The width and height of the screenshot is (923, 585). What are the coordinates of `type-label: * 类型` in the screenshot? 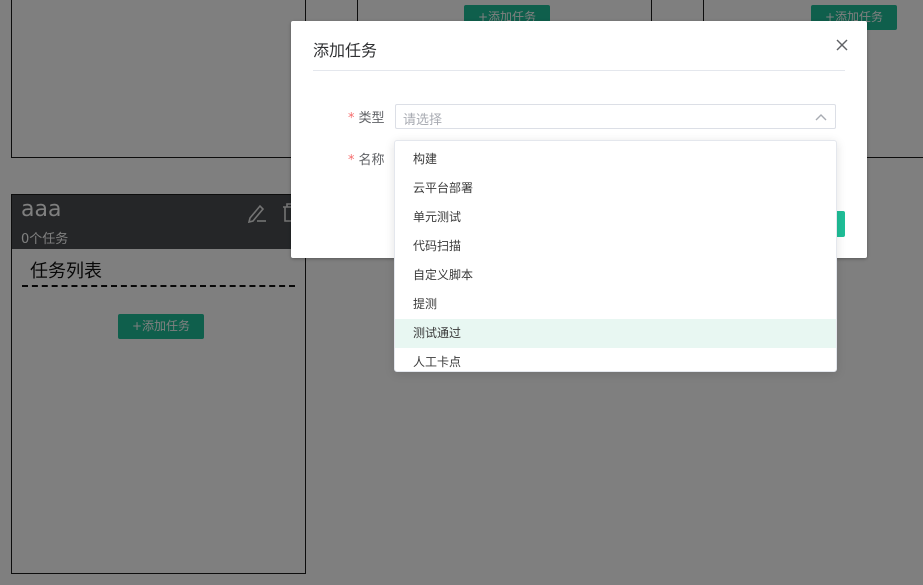 It's located at (366, 116).